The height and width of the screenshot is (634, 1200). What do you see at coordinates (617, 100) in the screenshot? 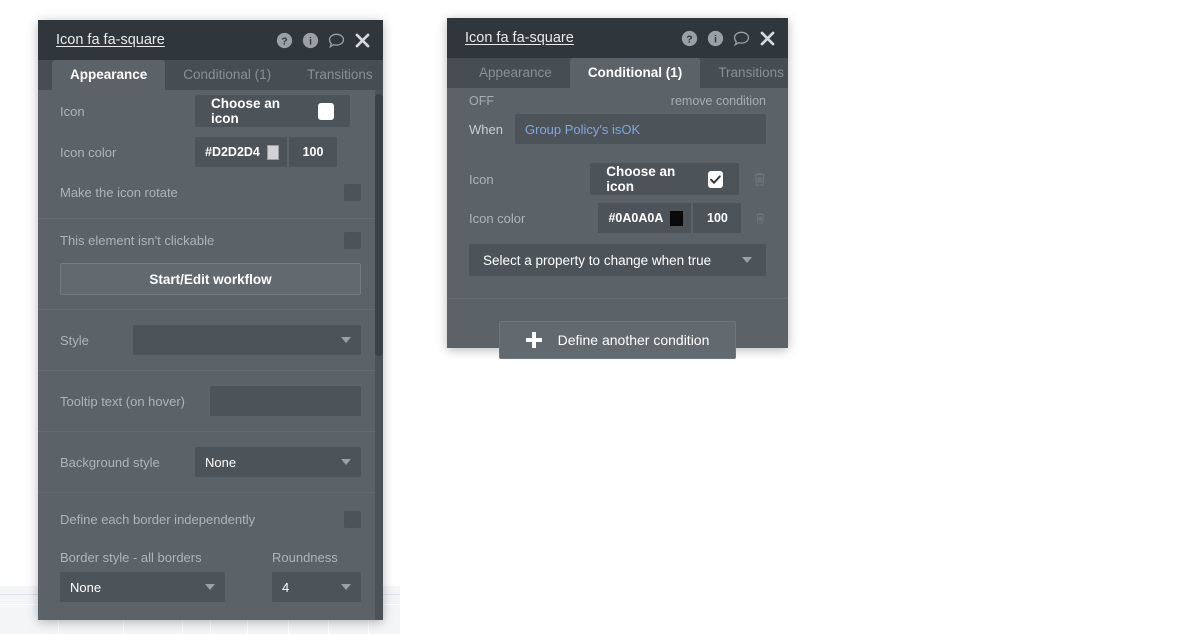
I see `condition-topline: OFF remove condition` at bounding box center [617, 100].